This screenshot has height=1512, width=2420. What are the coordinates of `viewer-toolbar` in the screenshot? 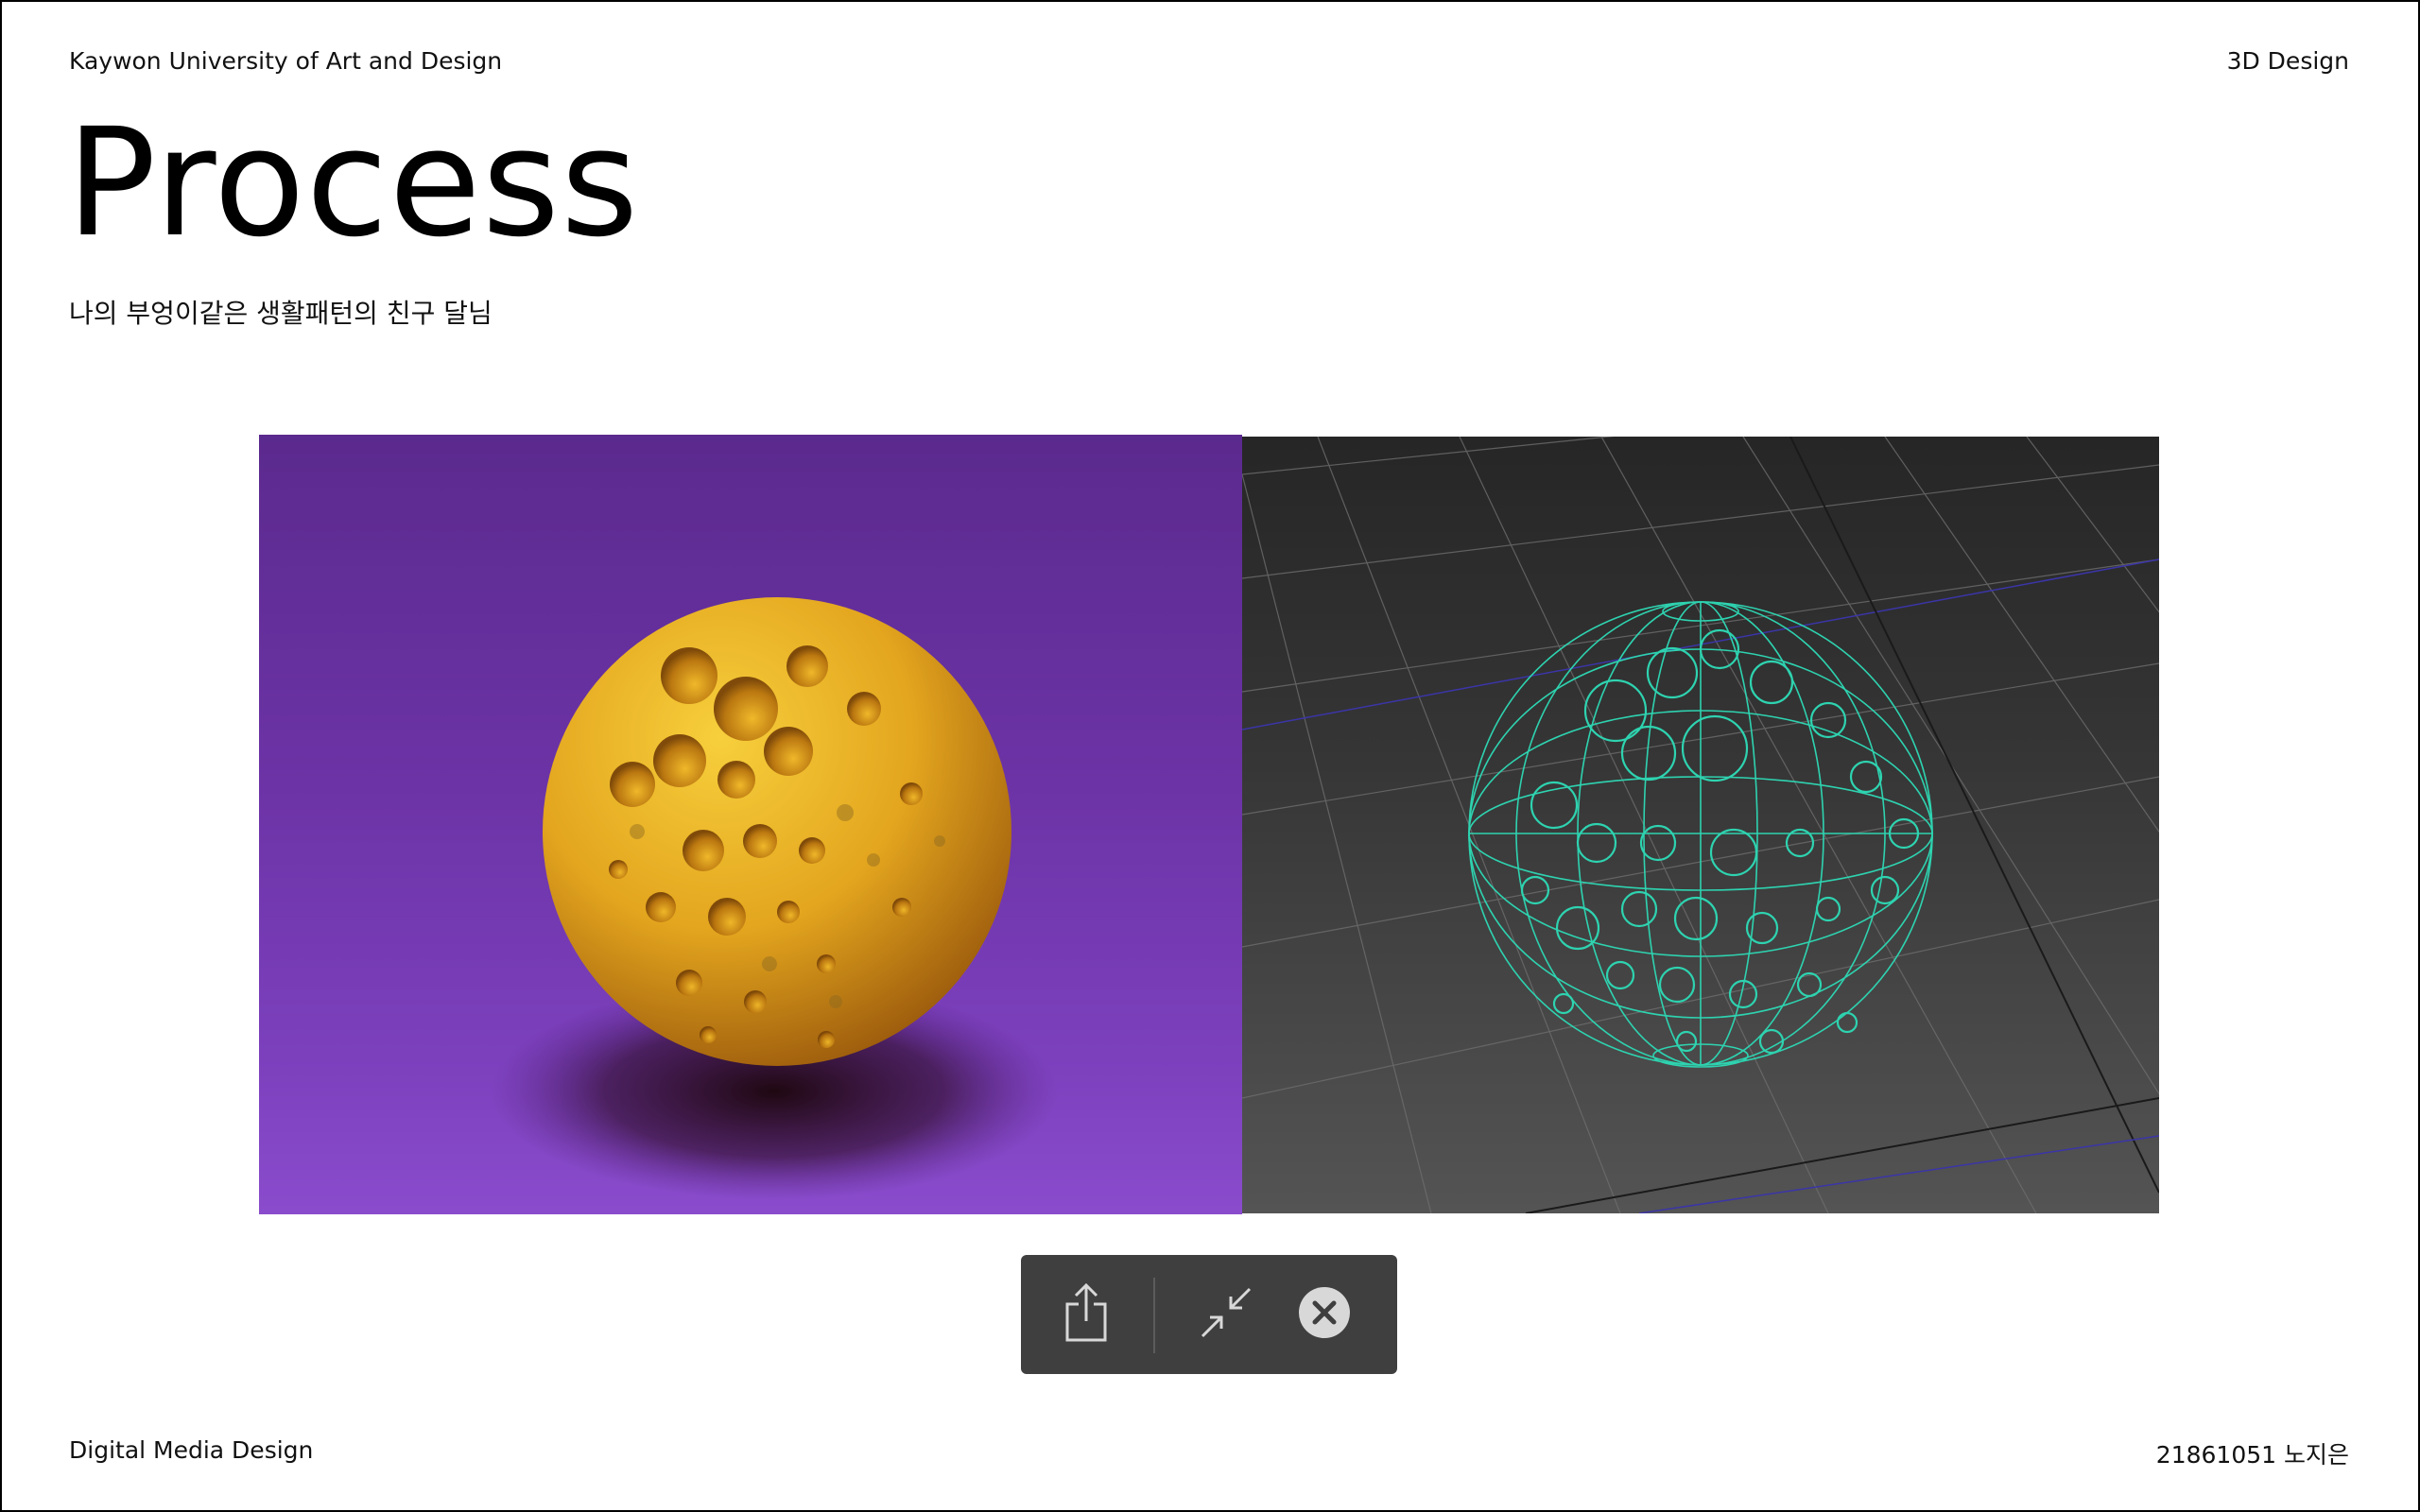 It's located at (1209, 1314).